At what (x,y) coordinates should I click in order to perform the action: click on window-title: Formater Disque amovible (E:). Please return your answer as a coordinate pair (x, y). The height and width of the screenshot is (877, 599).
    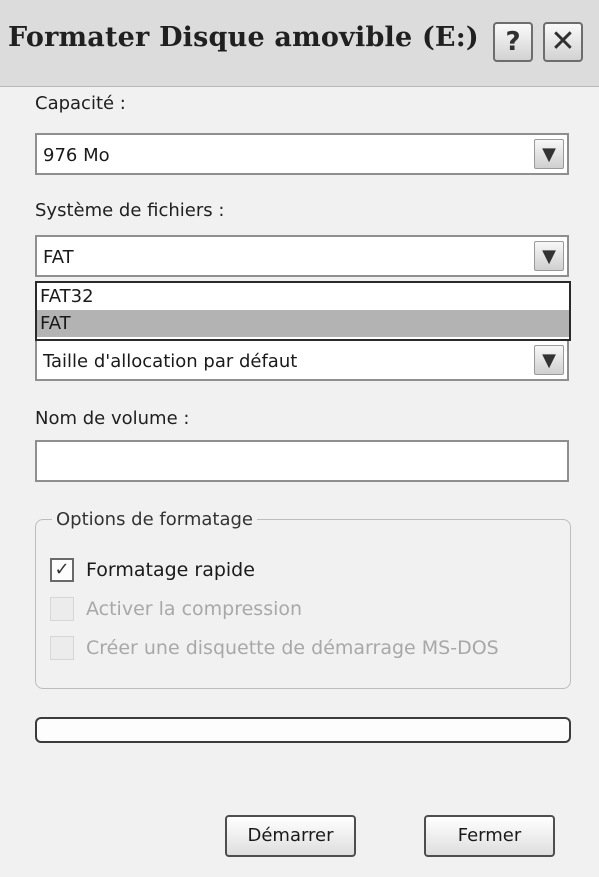
    Looking at the image, I should click on (243, 37).